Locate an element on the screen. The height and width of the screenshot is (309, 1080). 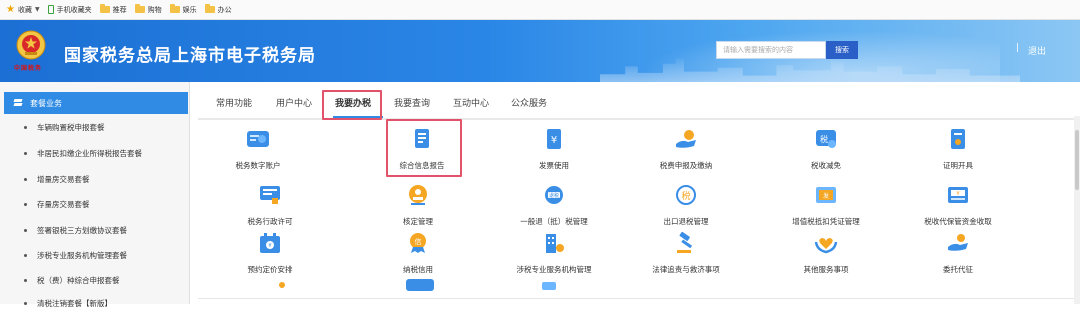
tab-common: 常用功能 is located at coordinates (234, 102).